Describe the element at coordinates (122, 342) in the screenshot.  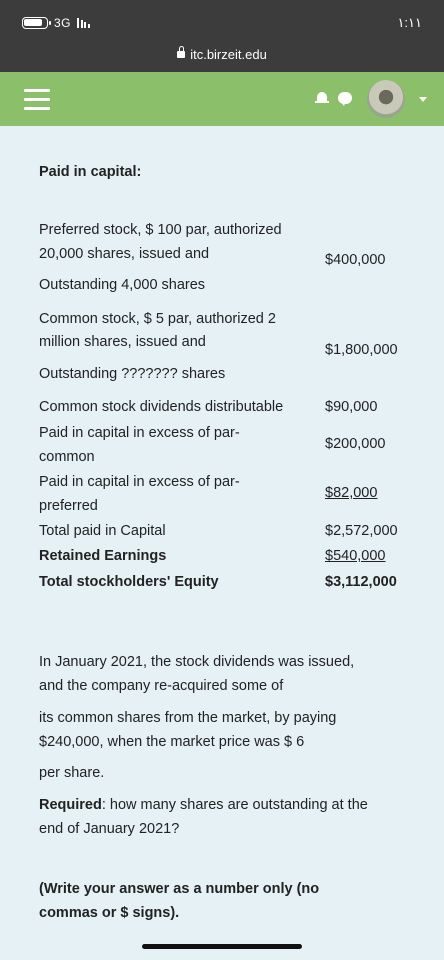
I see `common-line-2: million shares, issued and` at that location.